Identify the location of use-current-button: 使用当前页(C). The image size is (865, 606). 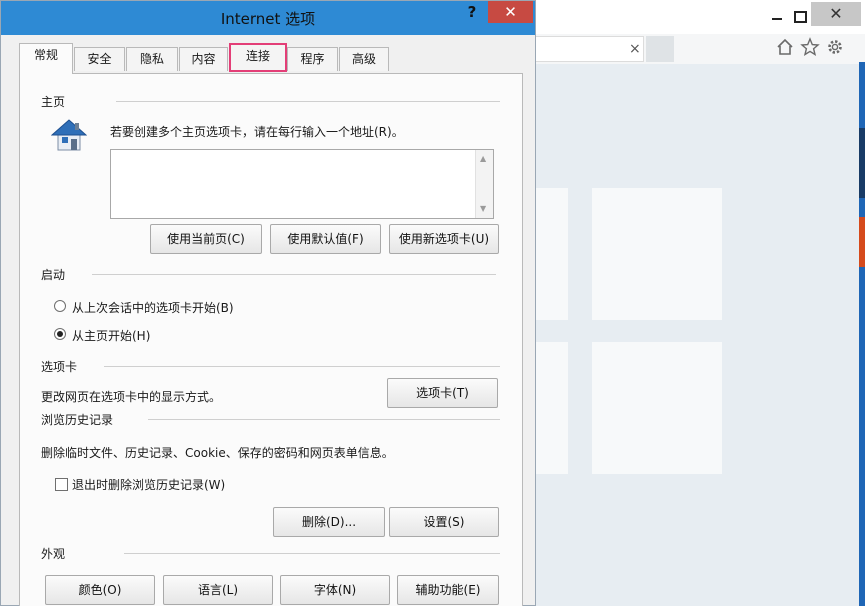
(206, 239).